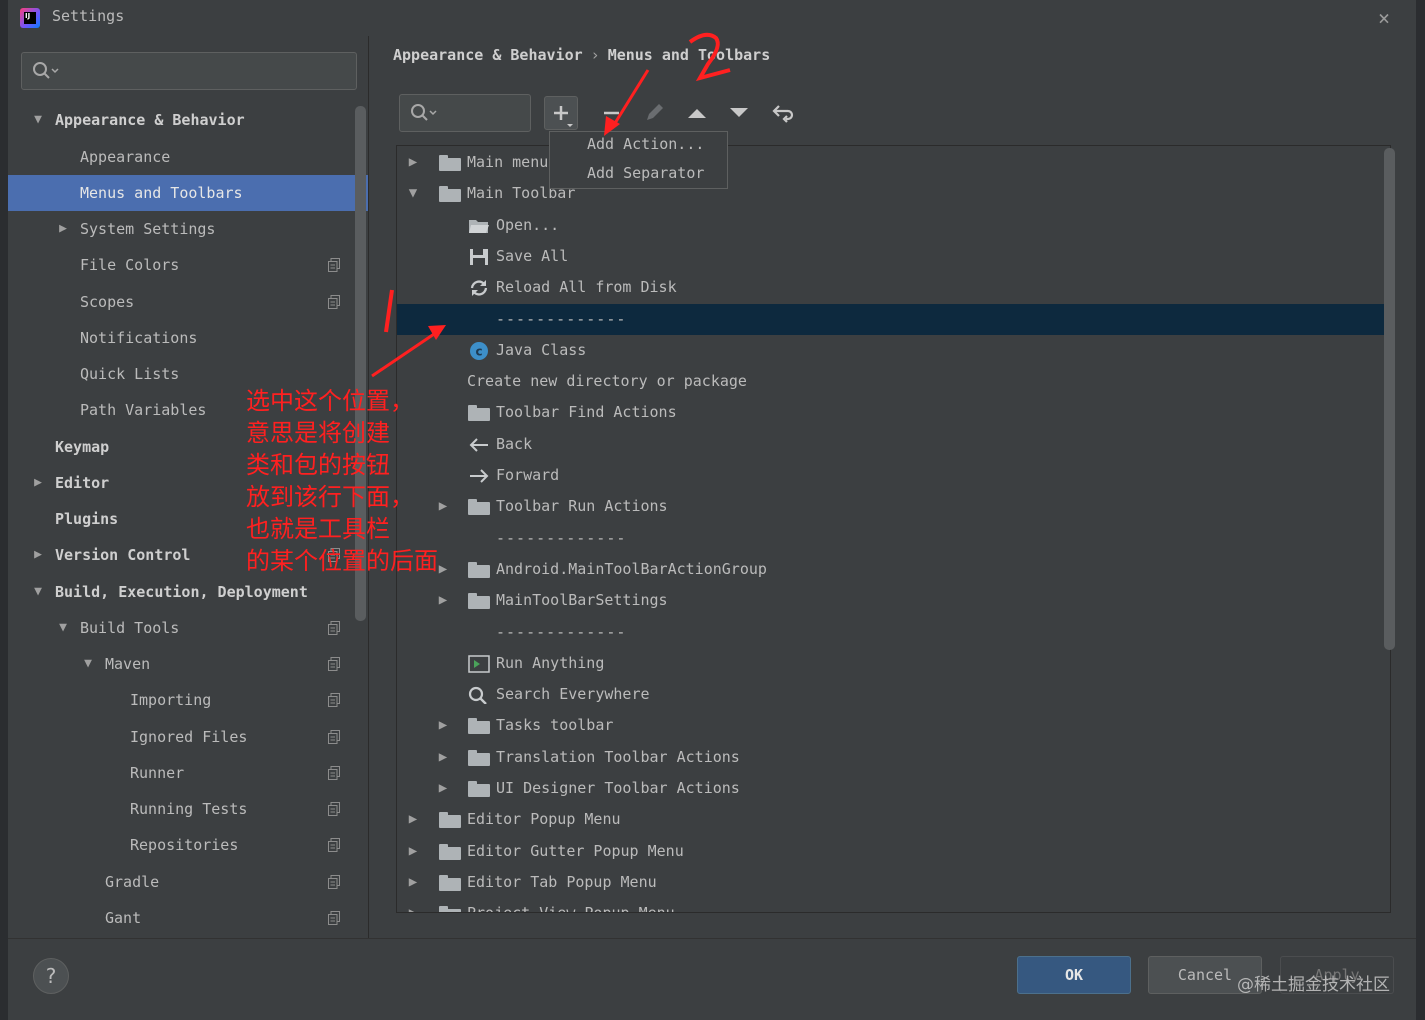  Describe the element at coordinates (130, 374) in the screenshot. I see `sidebar-item-label: Quick Lists` at that location.